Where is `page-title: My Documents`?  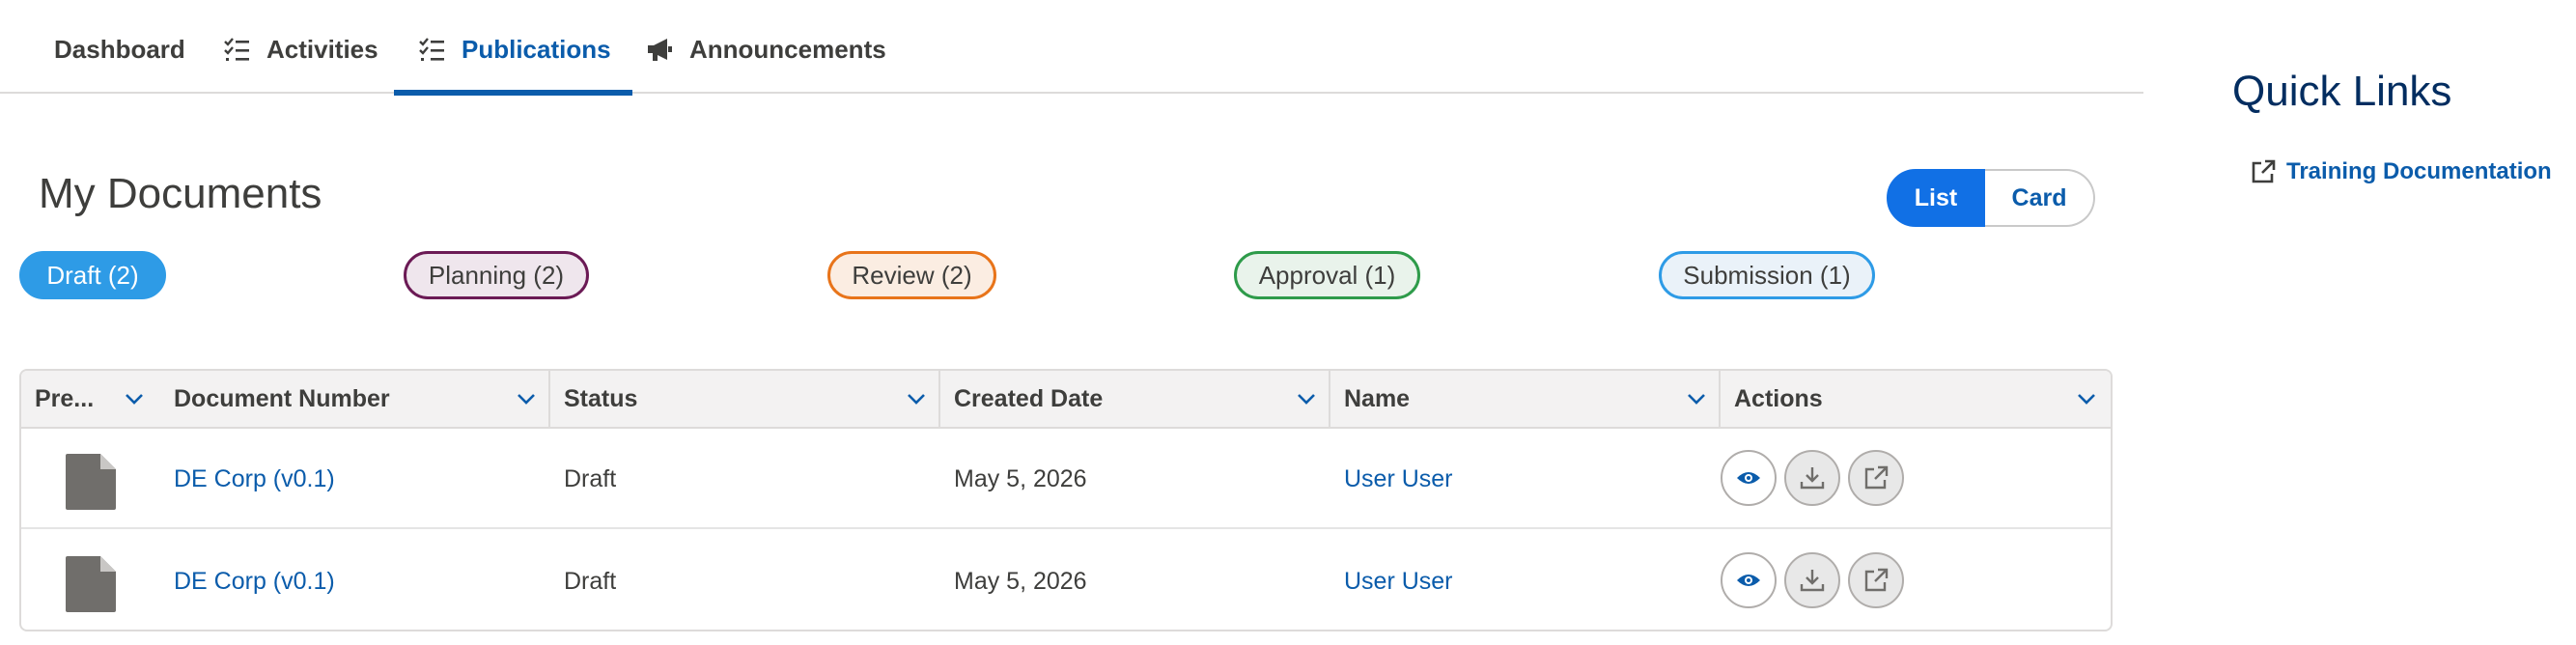 page-title: My Documents is located at coordinates (181, 193).